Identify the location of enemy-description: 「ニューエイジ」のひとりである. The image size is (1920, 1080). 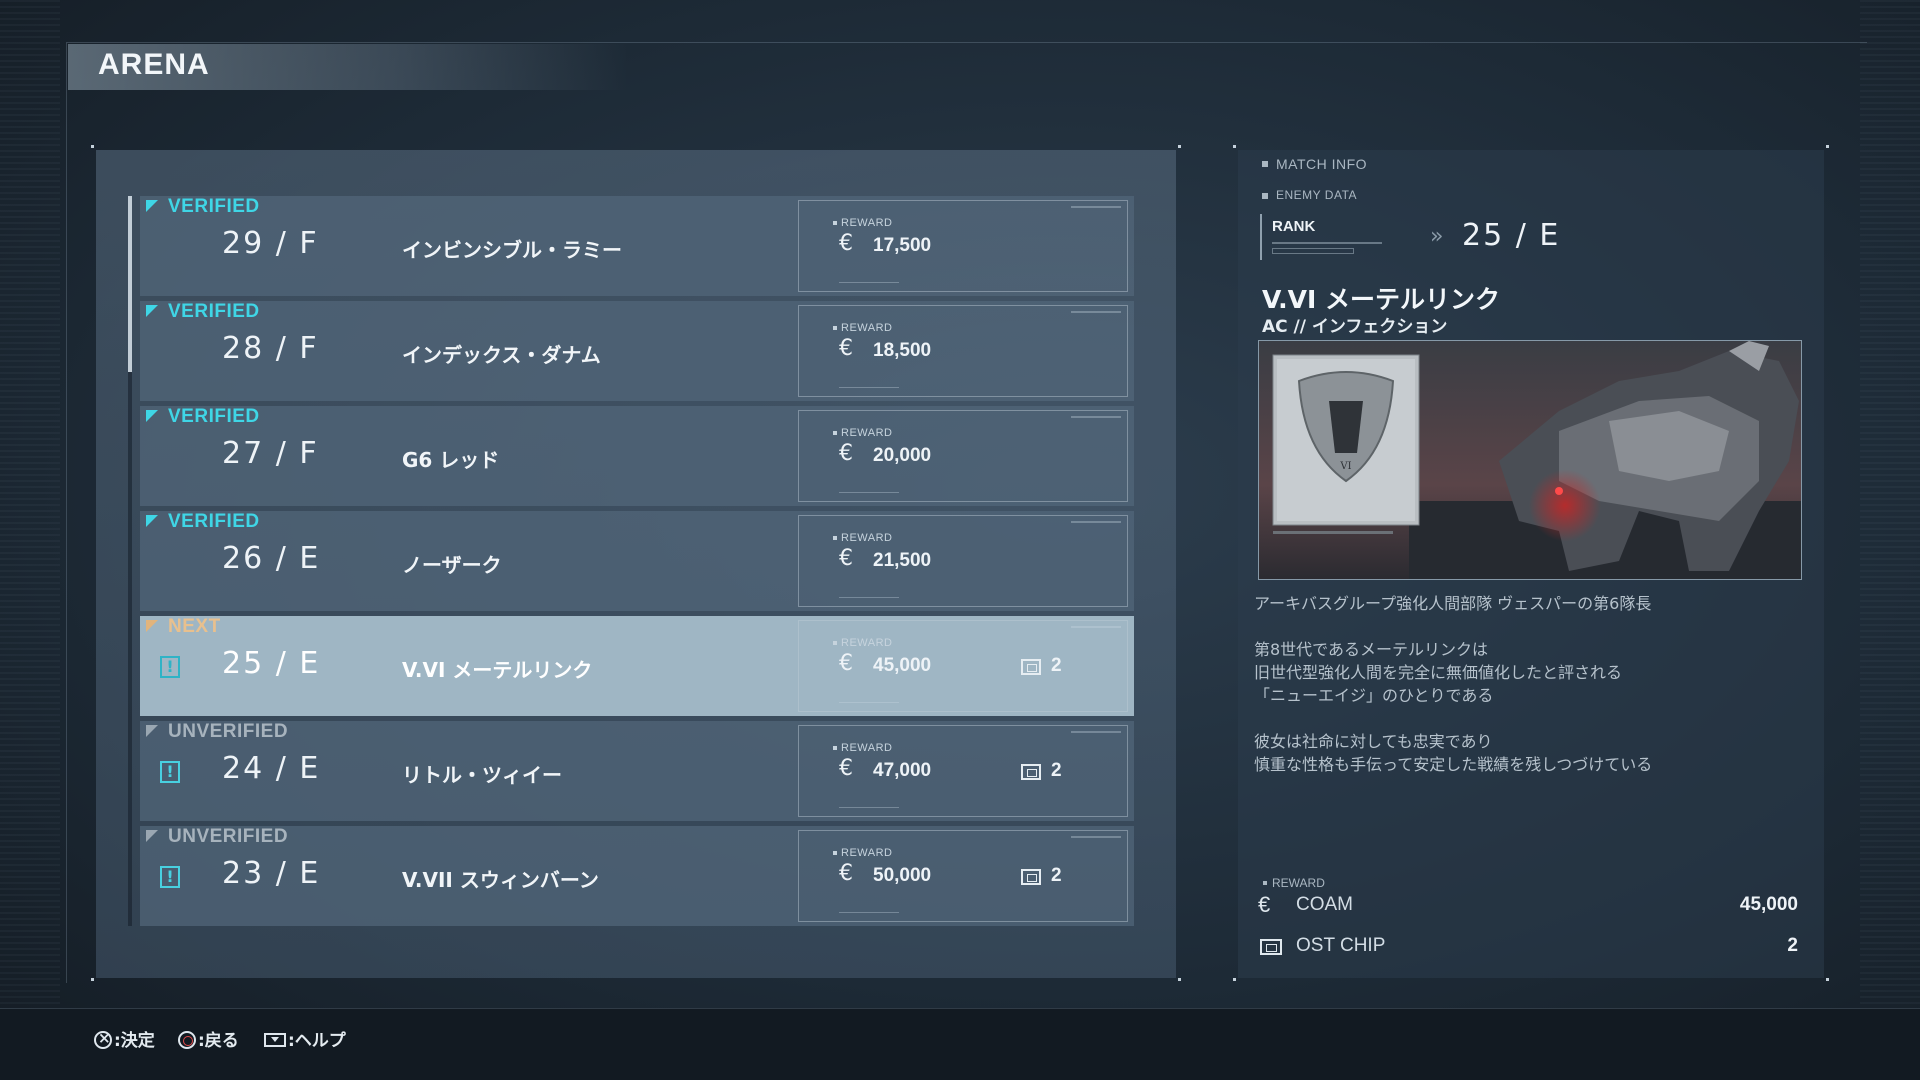
(1374, 695).